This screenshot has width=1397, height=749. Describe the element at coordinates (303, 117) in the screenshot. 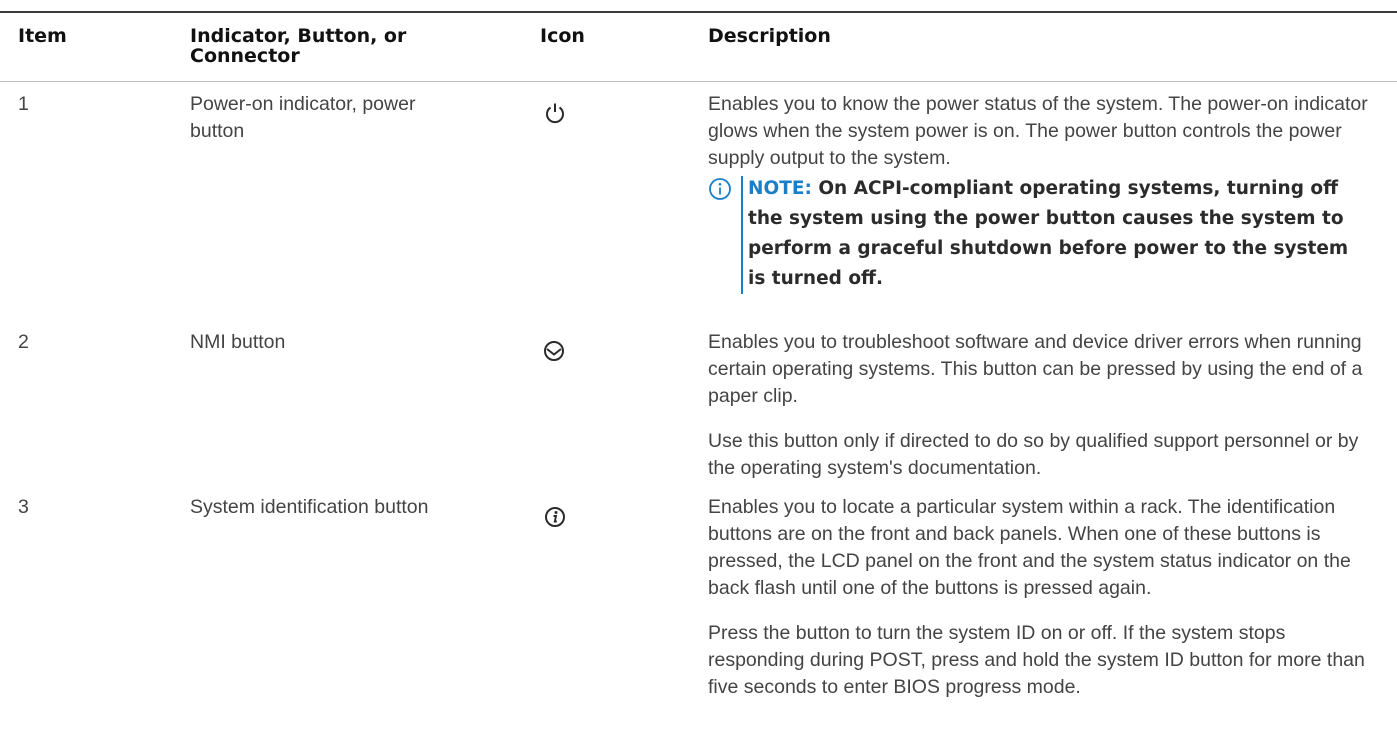

I see `row-component-name: Power-on indicator, power button` at that location.